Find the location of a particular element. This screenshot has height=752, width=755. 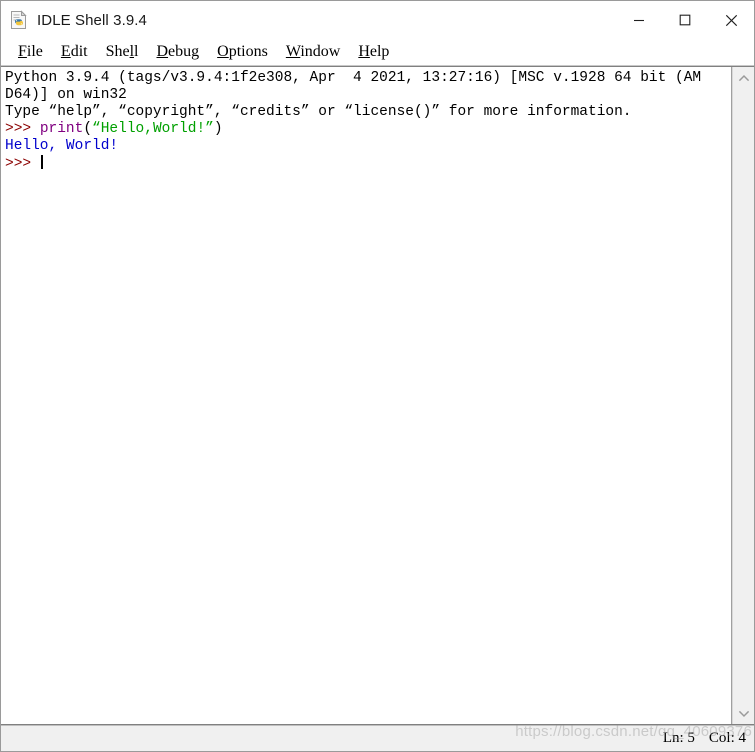

menu-item-shell: Shell is located at coordinates (122, 52).